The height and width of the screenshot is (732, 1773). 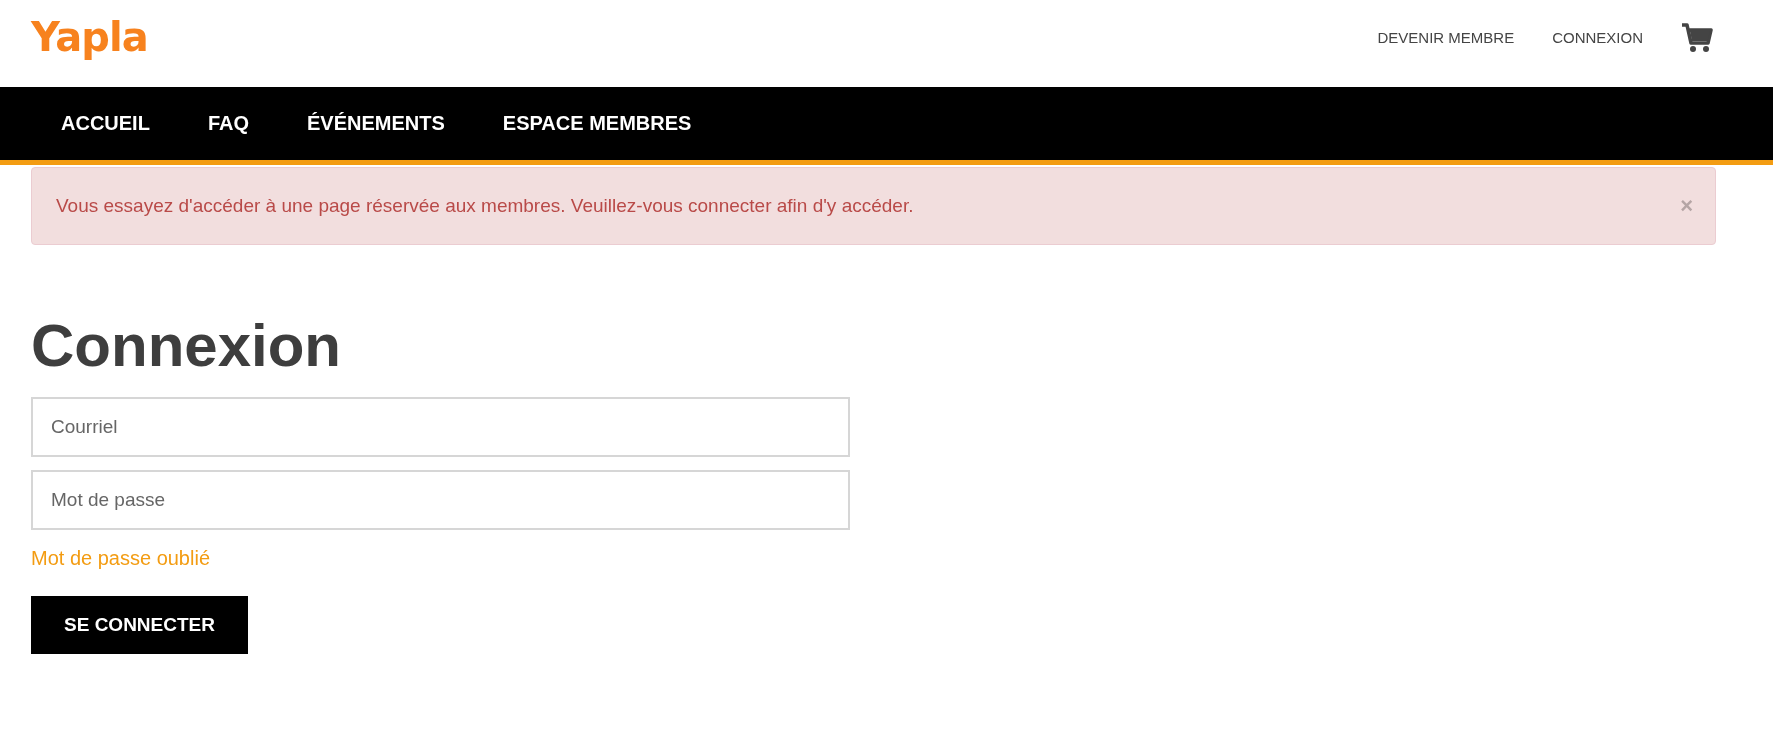 What do you see at coordinates (228, 123) in the screenshot?
I see `nav-link: FAQ` at bounding box center [228, 123].